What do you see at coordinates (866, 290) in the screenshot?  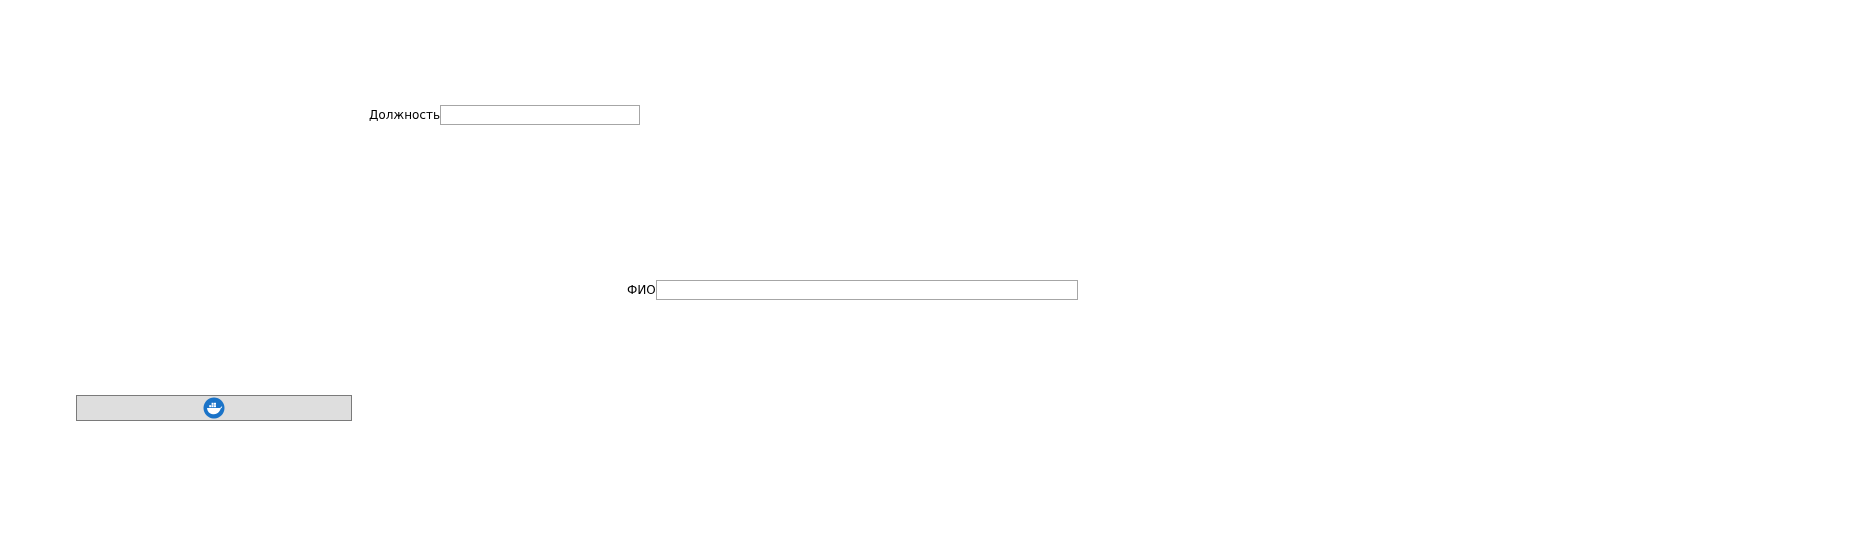 I see `fio-input` at bounding box center [866, 290].